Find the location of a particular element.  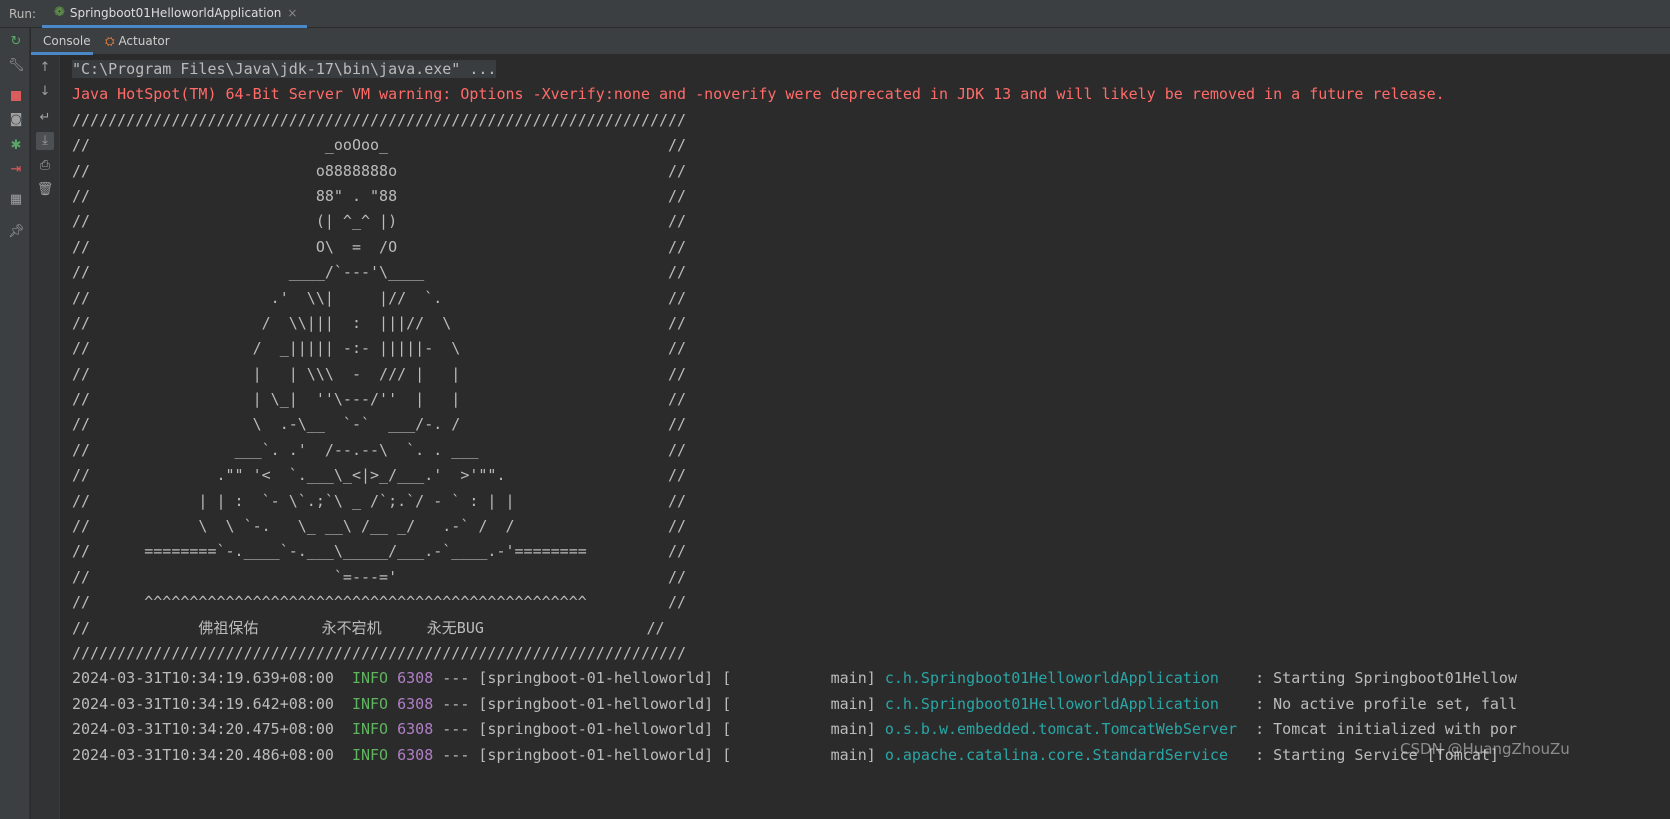

banner-line: // | | \\\ - /// | | // is located at coordinates (379, 373).